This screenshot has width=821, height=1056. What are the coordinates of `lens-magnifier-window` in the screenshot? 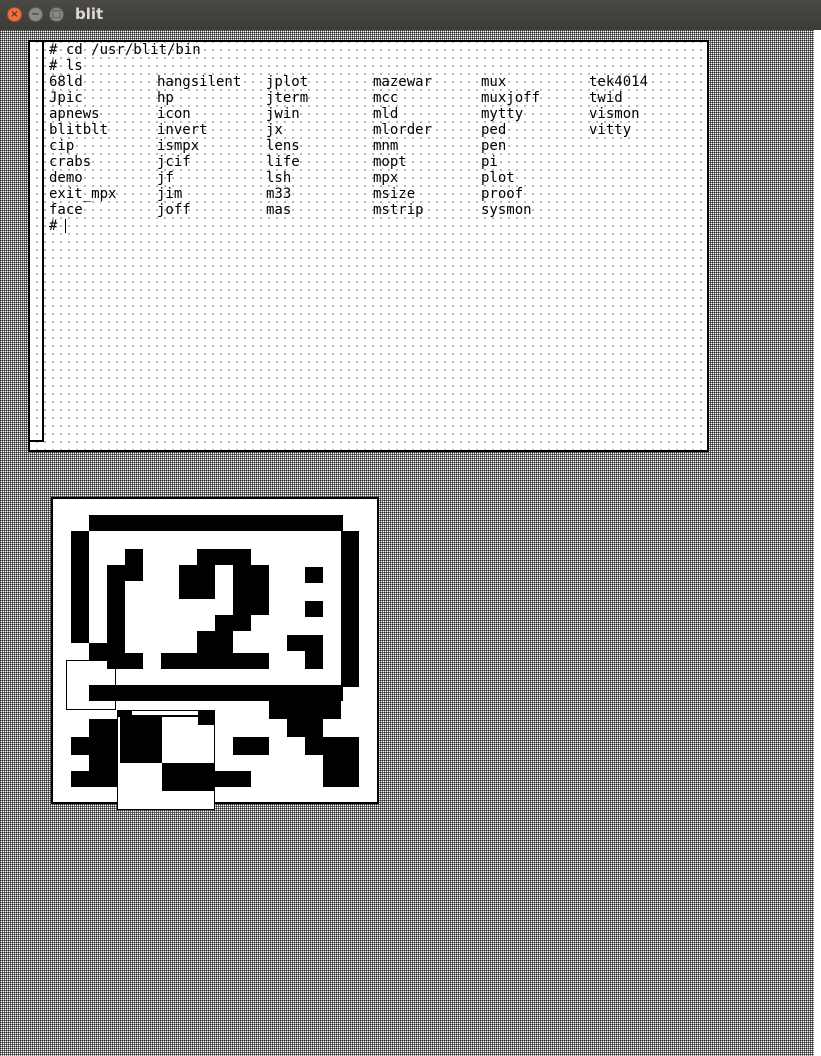 It's located at (166, 760).